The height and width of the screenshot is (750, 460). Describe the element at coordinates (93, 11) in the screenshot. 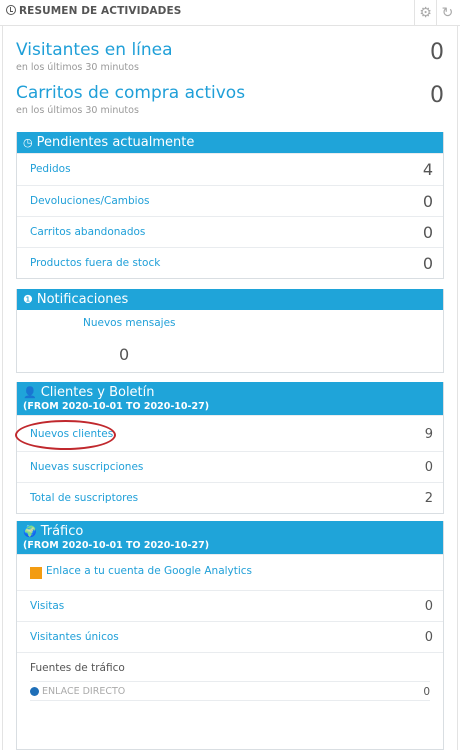

I see `dashboard-title: RESUMEN DE ACTIVIDADES` at that location.